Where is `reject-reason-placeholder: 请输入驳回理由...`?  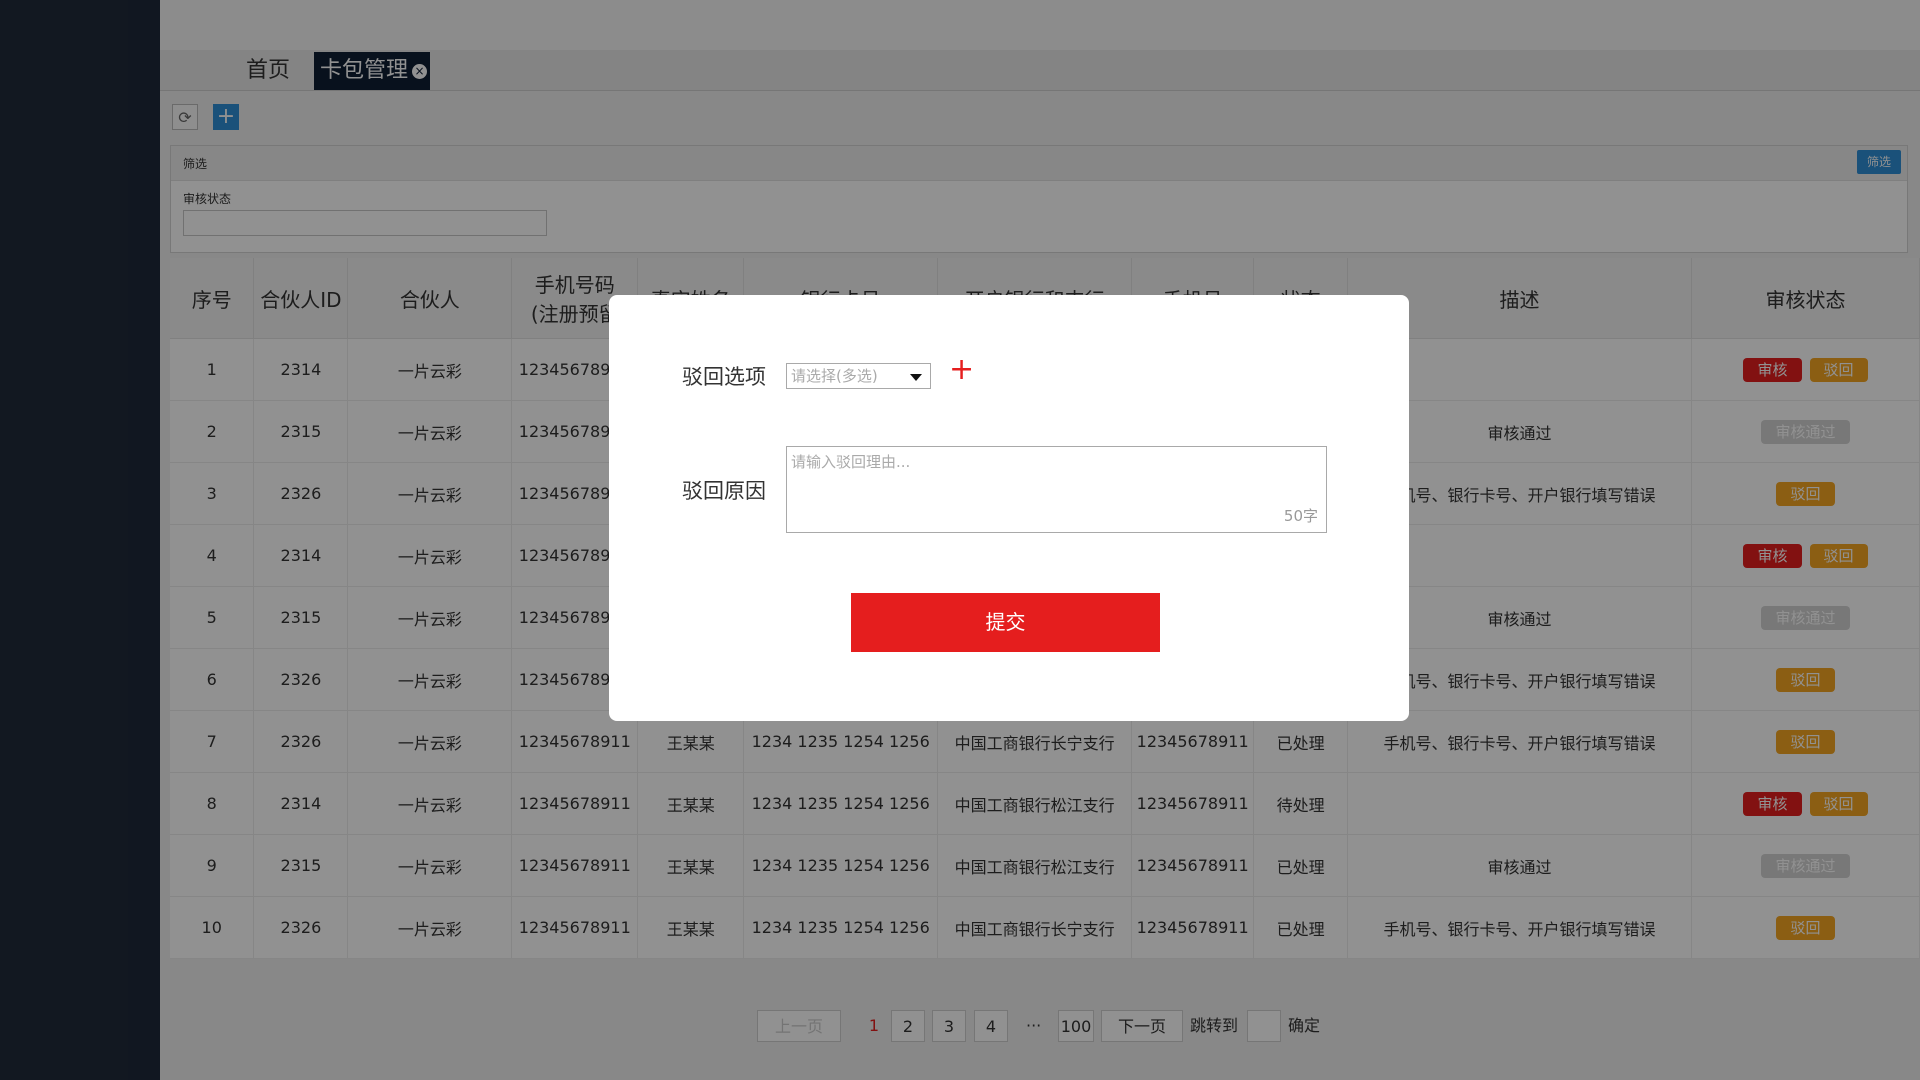
reject-reason-placeholder: 请输入驳回理由... is located at coordinates (851, 462).